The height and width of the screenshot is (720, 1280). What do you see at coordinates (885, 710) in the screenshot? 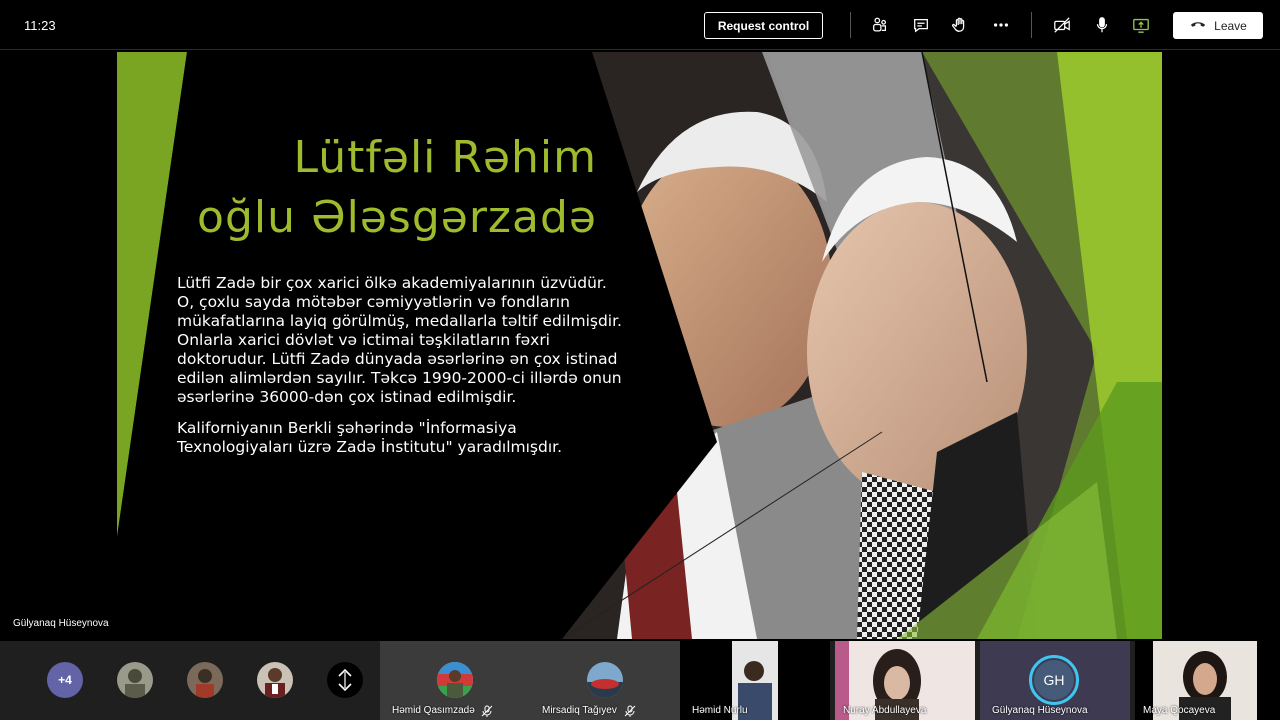
I see `participant-name: Nuray Abdullayeva` at bounding box center [885, 710].